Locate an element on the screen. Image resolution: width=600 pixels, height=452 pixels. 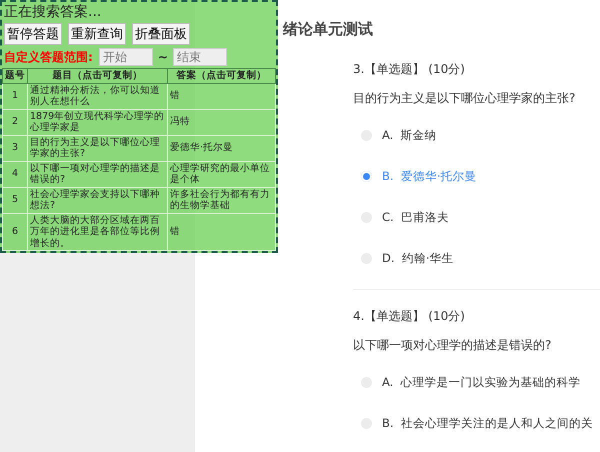
option-label: B. 社会心理学关注的是人和人之间的关 is located at coordinates (487, 423).